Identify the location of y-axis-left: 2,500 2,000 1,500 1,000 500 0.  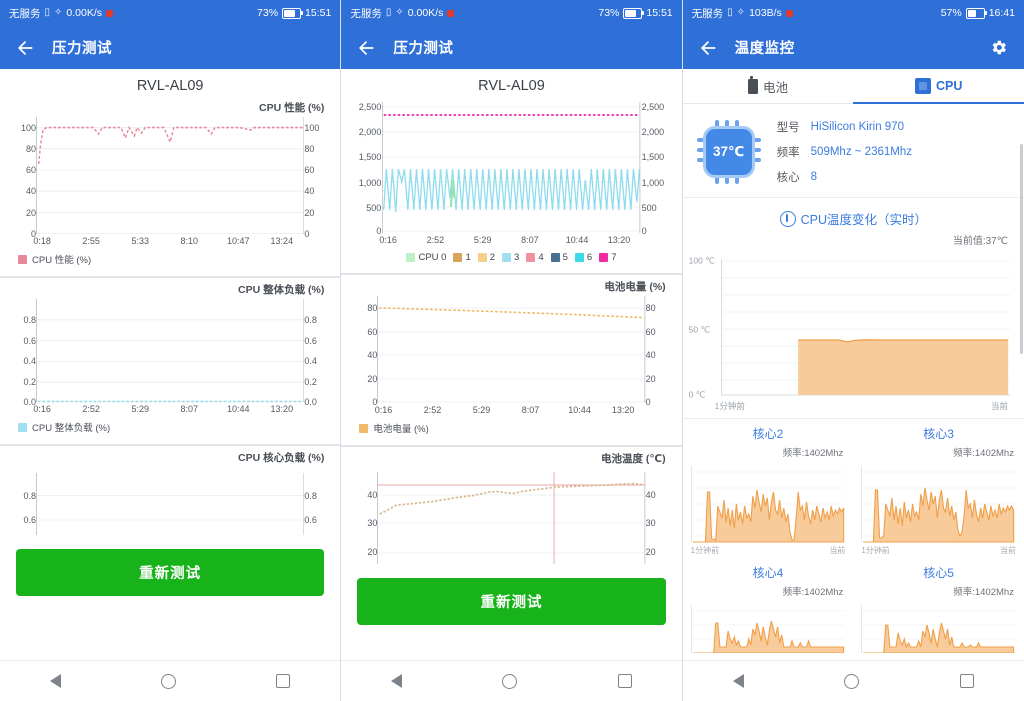
(370, 169).